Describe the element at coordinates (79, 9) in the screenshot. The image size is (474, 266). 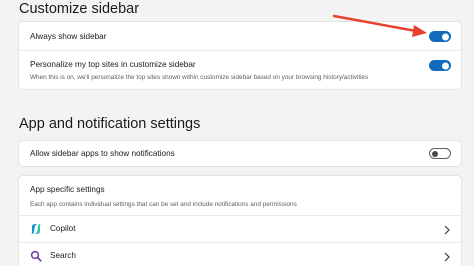
I see `customize-sidebar-title: Customize sidebar` at that location.